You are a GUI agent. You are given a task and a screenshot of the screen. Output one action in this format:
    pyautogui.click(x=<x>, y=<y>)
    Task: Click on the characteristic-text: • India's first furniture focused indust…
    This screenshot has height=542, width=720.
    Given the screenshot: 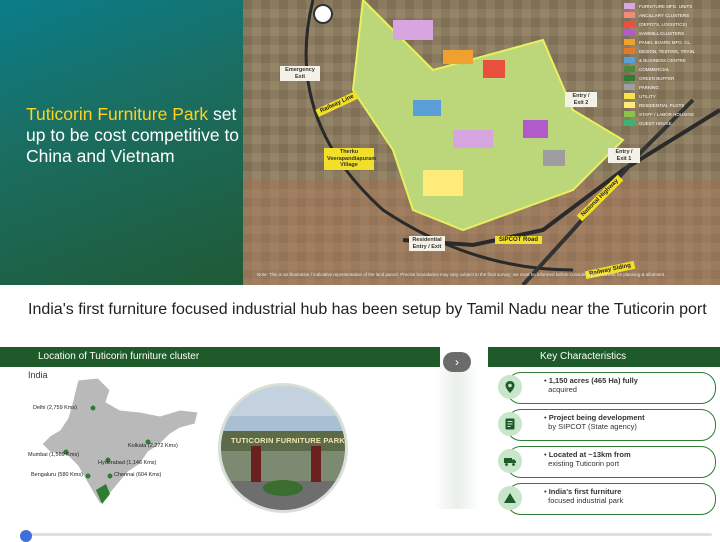 What is the action you would take?
    pyautogui.click(x=584, y=496)
    